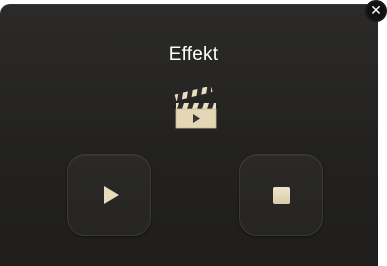 The width and height of the screenshot is (387, 266). I want to click on stop-button, so click(281, 195).